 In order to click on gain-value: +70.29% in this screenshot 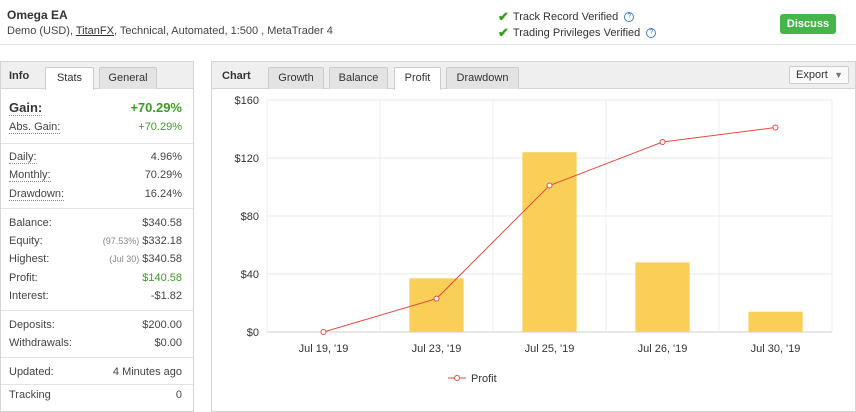, I will do `click(156, 107)`.